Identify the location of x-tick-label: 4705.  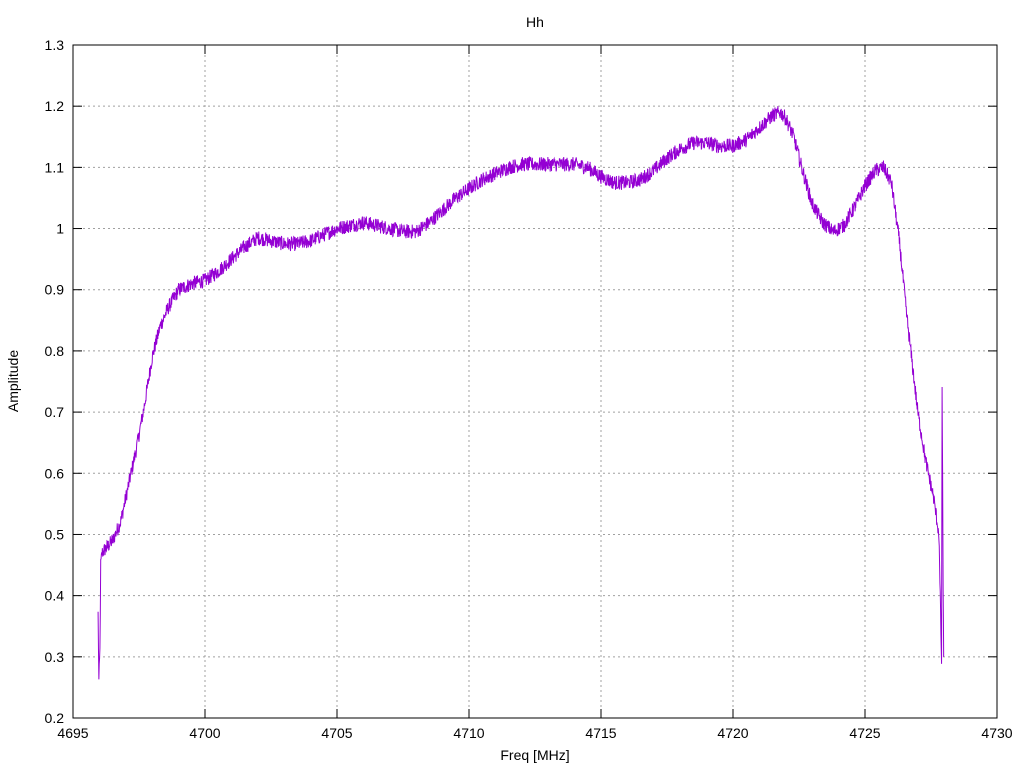
(336, 733).